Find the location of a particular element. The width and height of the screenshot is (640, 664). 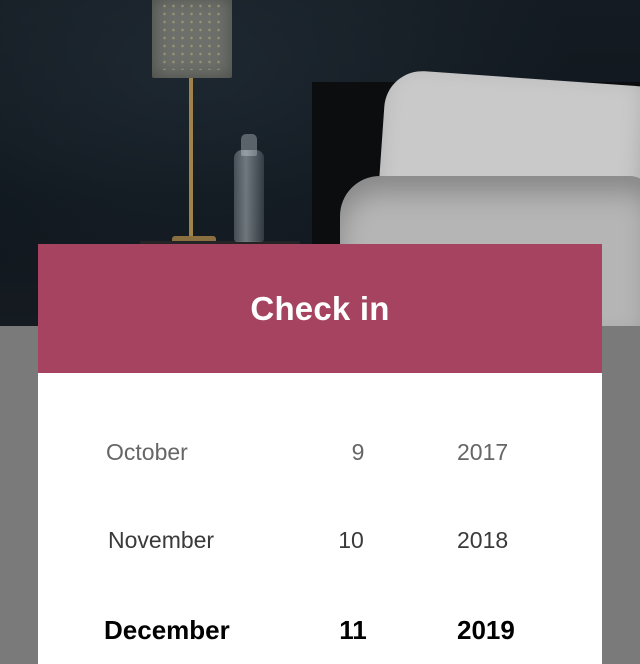

picker-year-selected: 2019 is located at coordinates (486, 630).